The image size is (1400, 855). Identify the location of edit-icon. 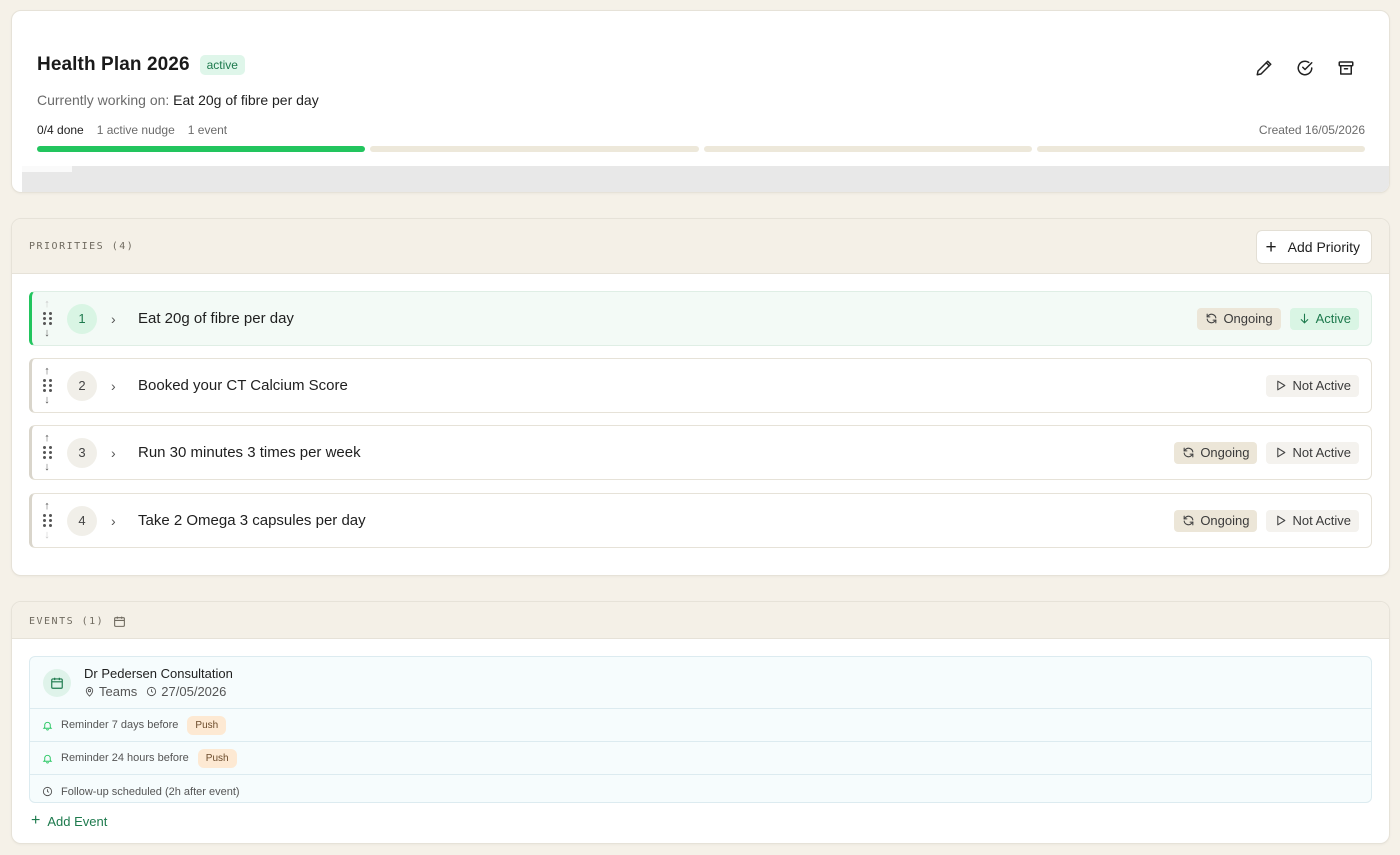
(1264, 68).